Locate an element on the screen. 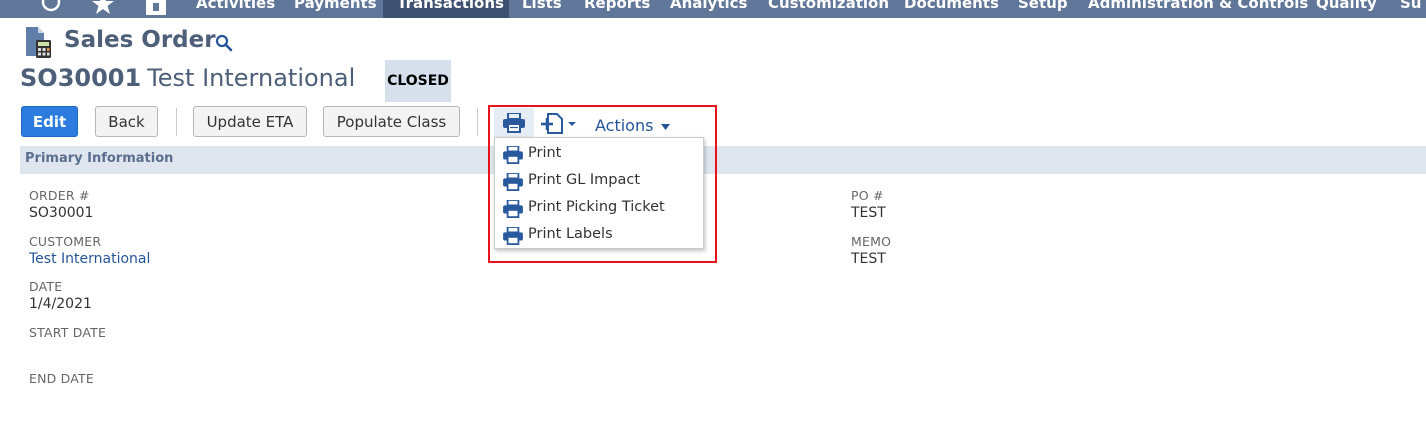 This screenshot has height=441, width=1426. menu-item-print-picking-ticket: Print Picking Ticket is located at coordinates (600, 208).